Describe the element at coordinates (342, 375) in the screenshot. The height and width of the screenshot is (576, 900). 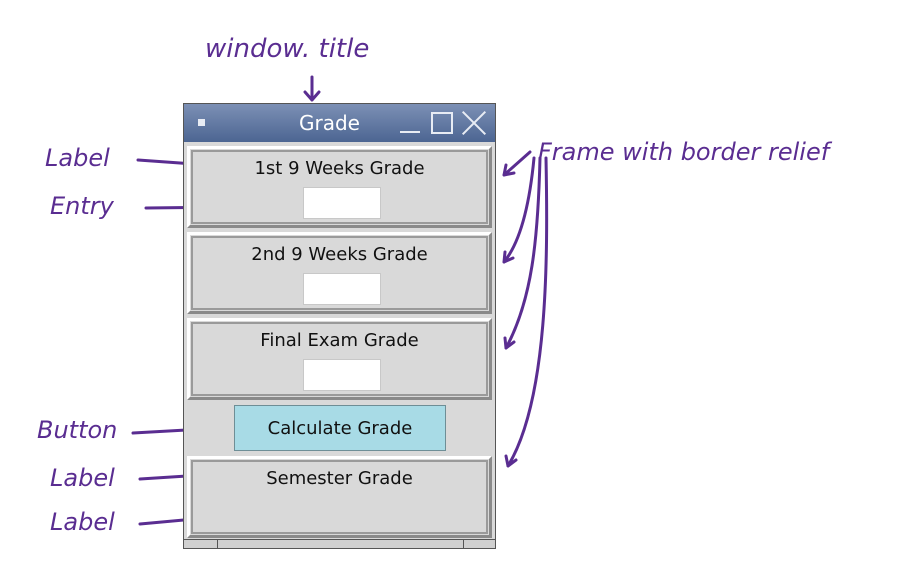
I see `entry-final-exam` at that location.